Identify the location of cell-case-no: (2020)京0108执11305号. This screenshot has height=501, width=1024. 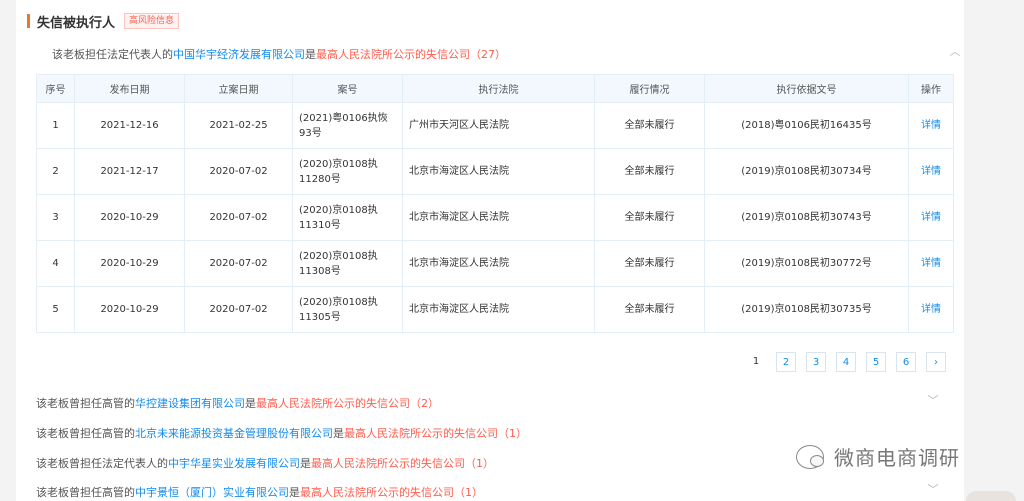
(347, 309).